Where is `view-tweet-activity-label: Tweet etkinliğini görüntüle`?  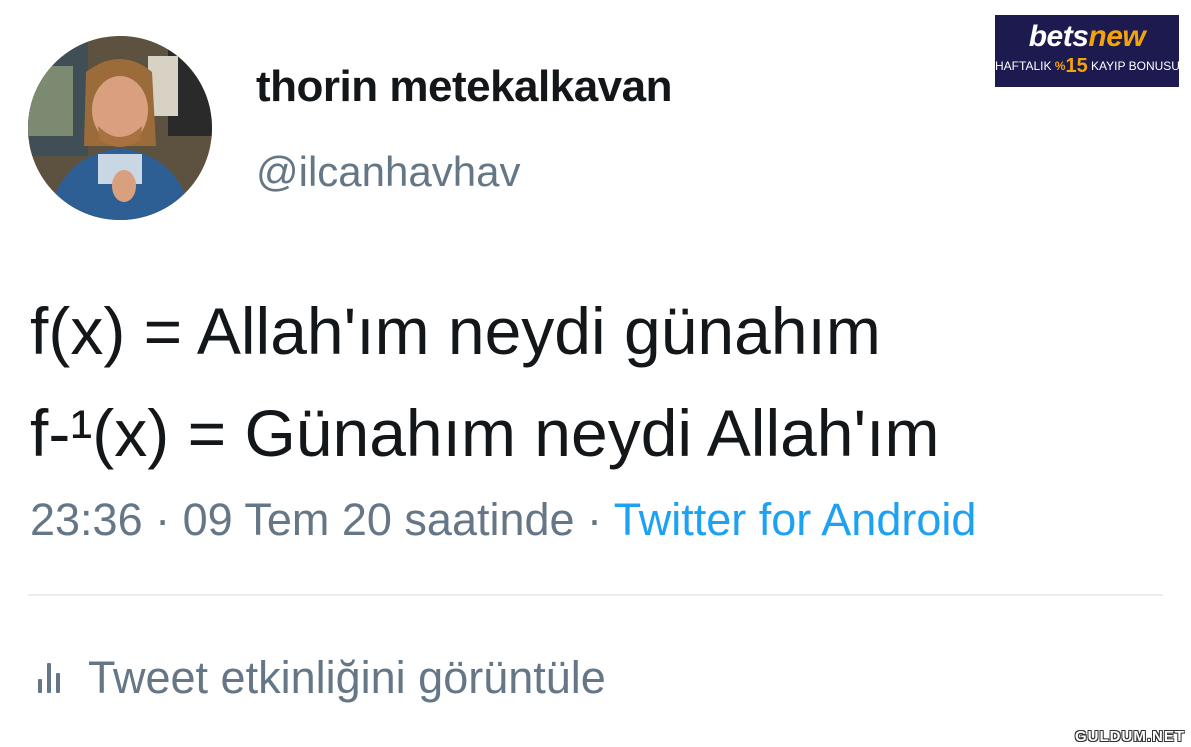 view-tweet-activity-label: Tweet etkinliğini görüntüle is located at coordinates (347, 677).